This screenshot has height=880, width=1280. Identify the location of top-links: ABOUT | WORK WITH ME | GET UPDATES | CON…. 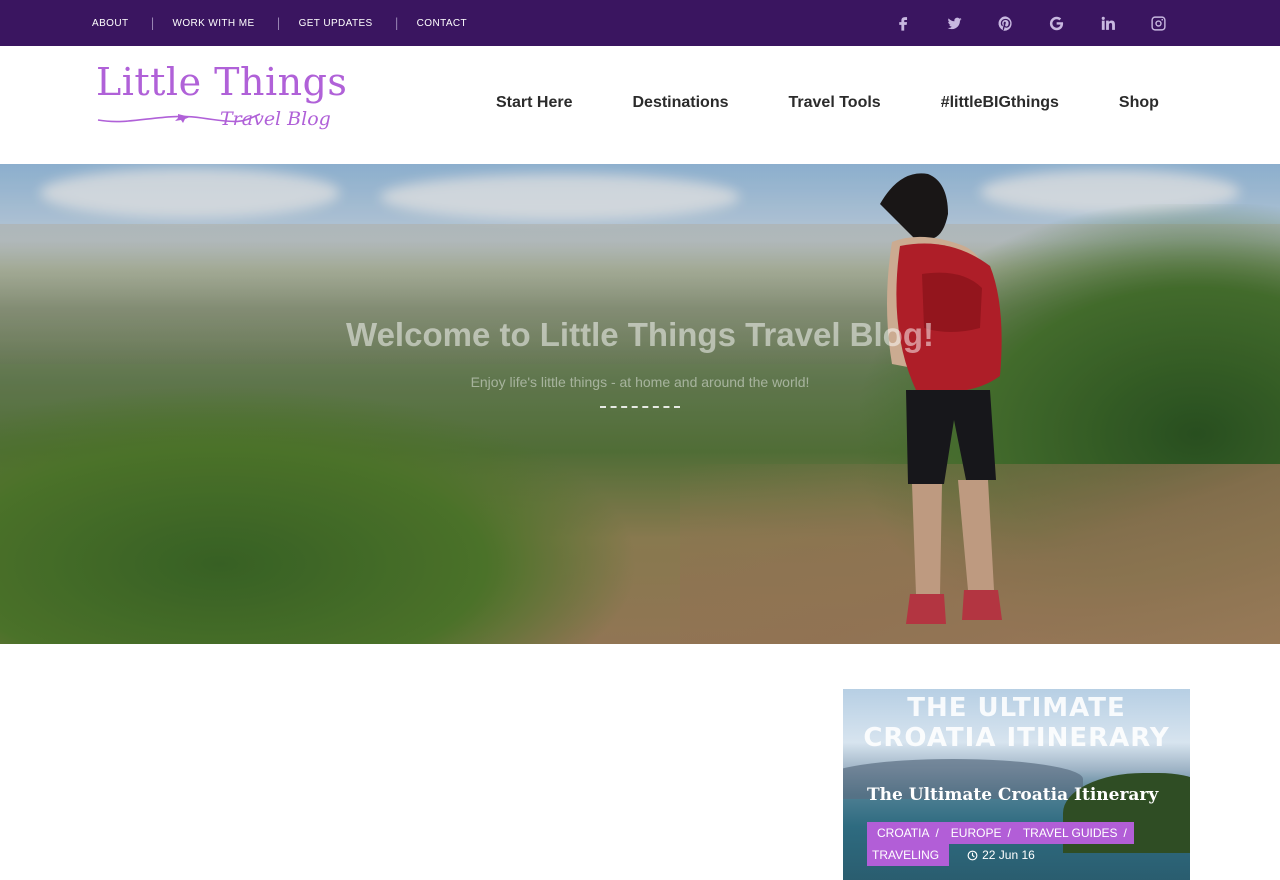
(279, 23).